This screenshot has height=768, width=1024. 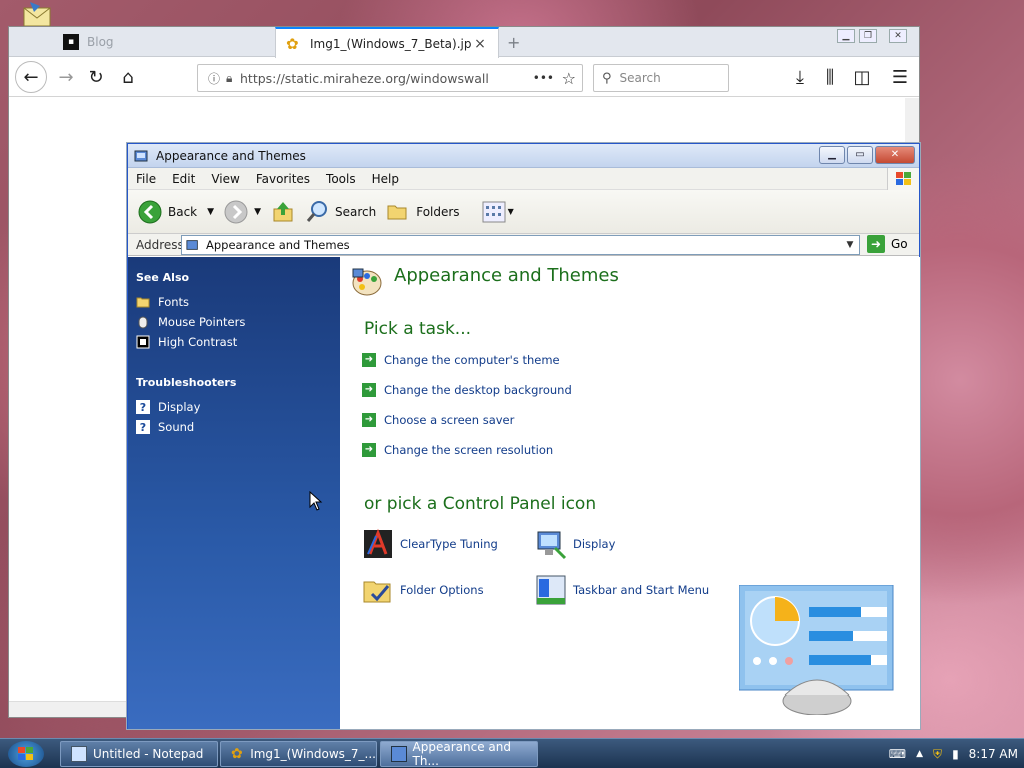 What do you see at coordinates (202, 322) in the screenshot?
I see `sidebar-item-label: Mouse Pointers` at bounding box center [202, 322].